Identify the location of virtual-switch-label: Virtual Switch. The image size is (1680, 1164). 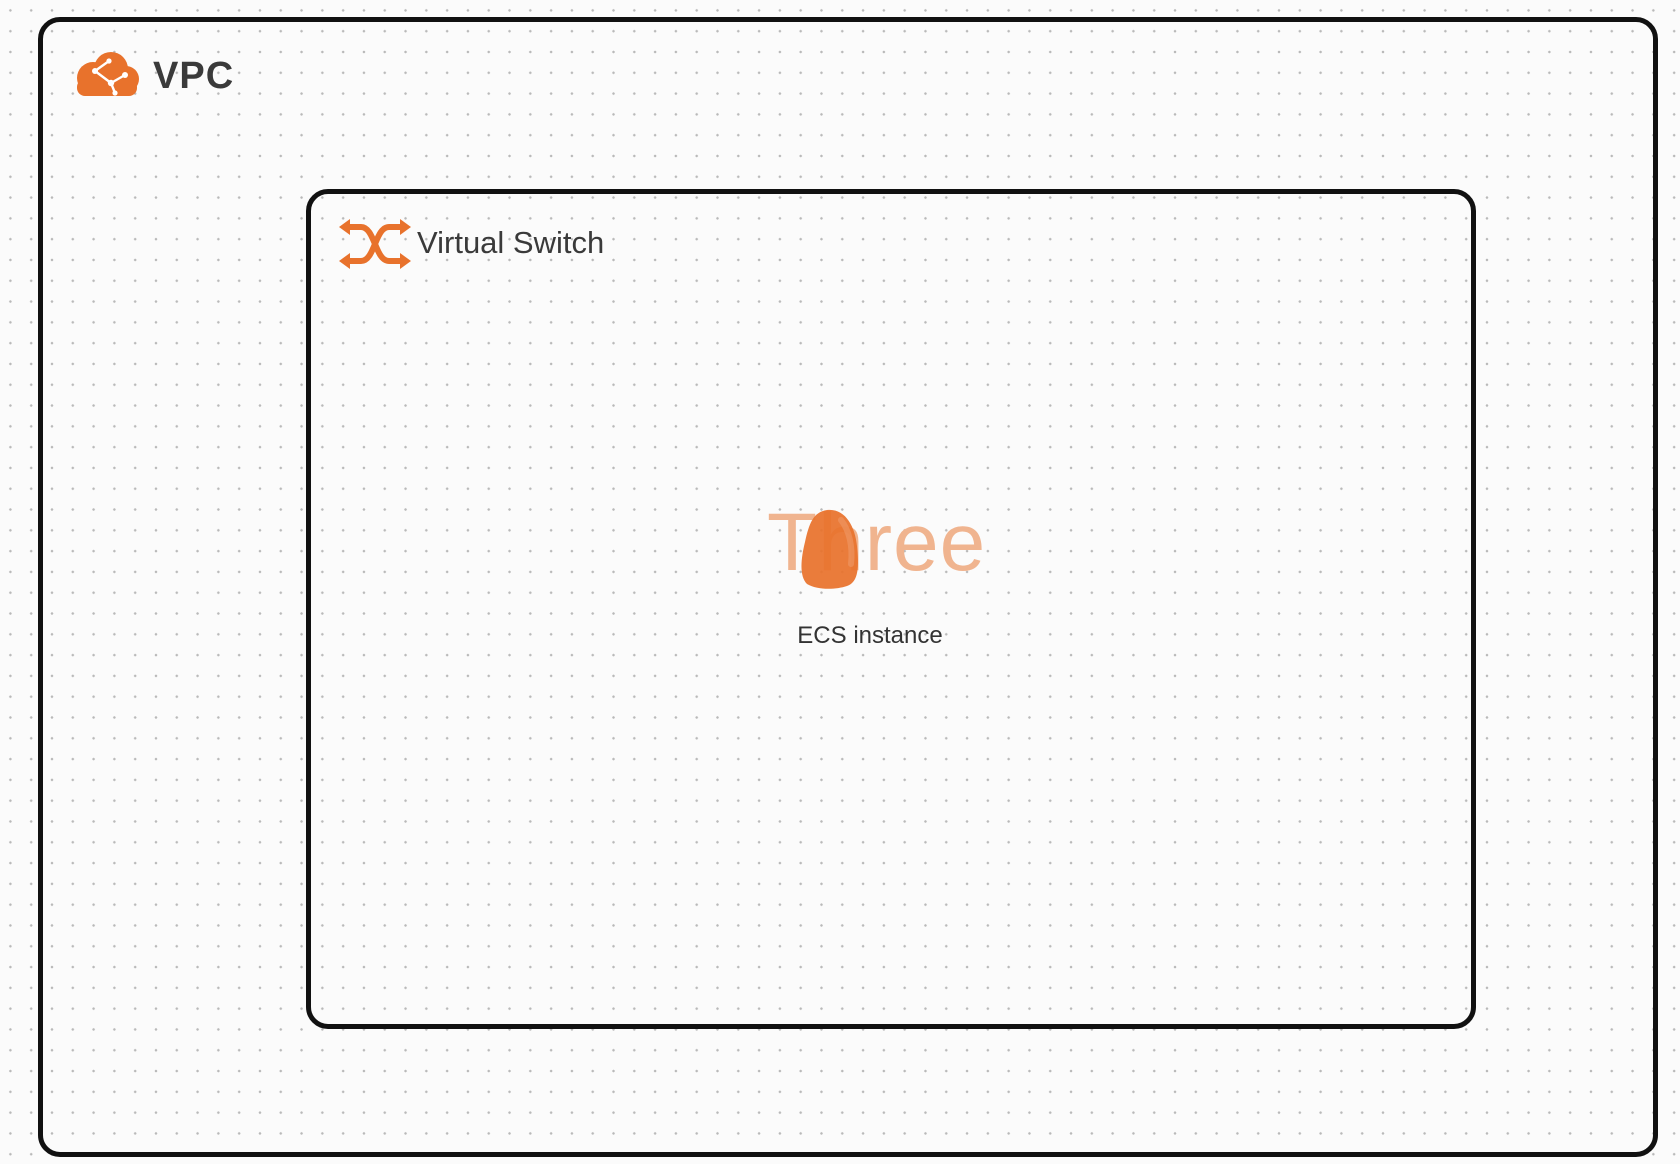
(511, 242).